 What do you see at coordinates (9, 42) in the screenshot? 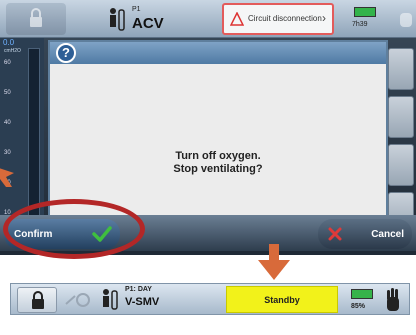
I see `pressure-value: 0.0` at bounding box center [9, 42].